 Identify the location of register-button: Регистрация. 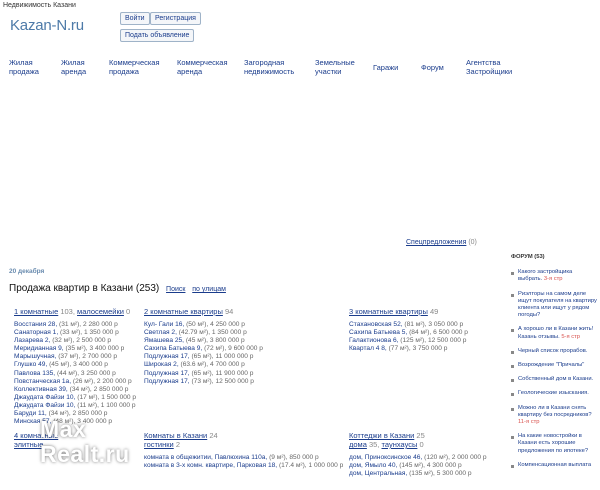
(175, 18).